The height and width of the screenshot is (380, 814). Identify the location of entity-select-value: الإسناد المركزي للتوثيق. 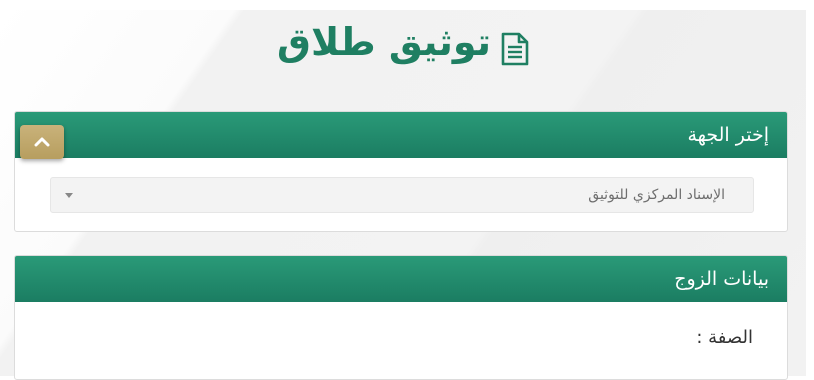
(656, 195).